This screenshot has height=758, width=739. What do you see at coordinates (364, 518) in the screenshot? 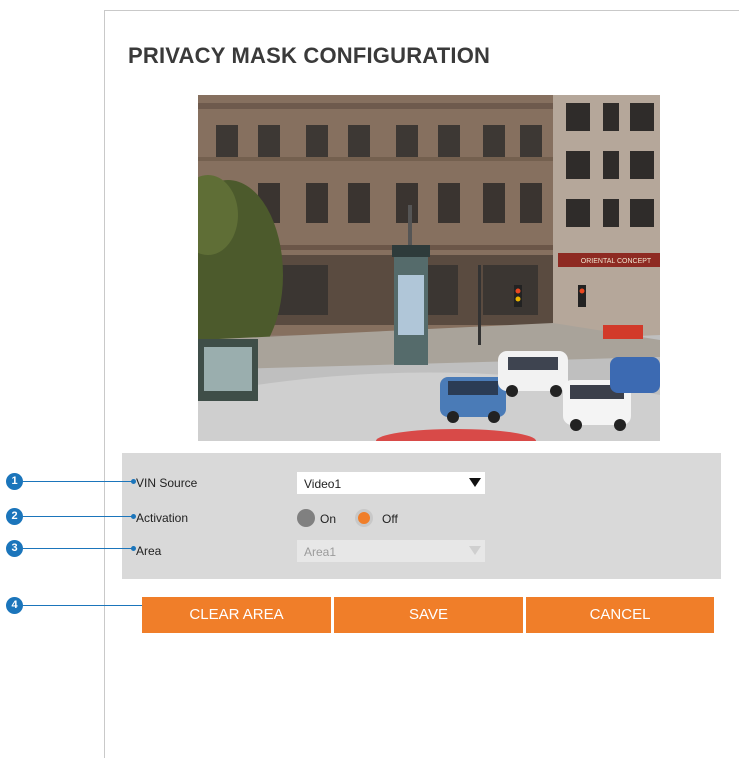
I see `activation-off-radio` at bounding box center [364, 518].